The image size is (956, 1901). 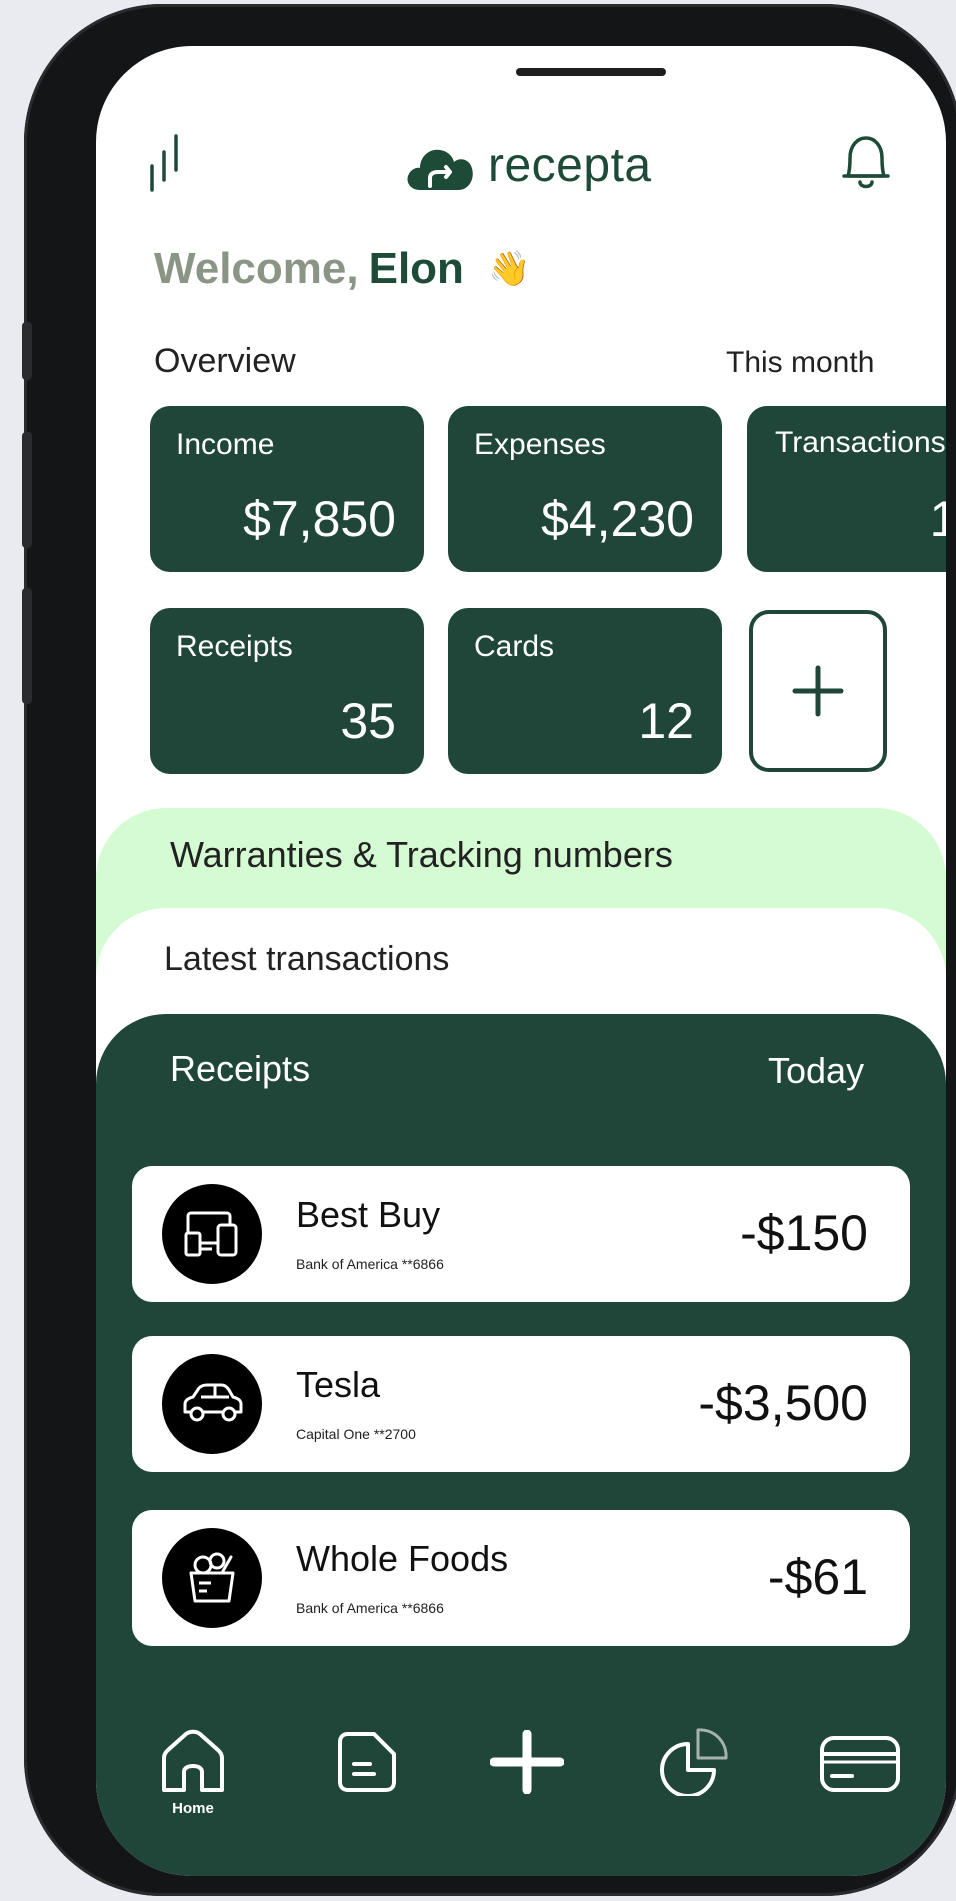 What do you see at coordinates (514, 646) in the screenshot?
I see `tile-label: Cards` at bounding box center [514, 646].